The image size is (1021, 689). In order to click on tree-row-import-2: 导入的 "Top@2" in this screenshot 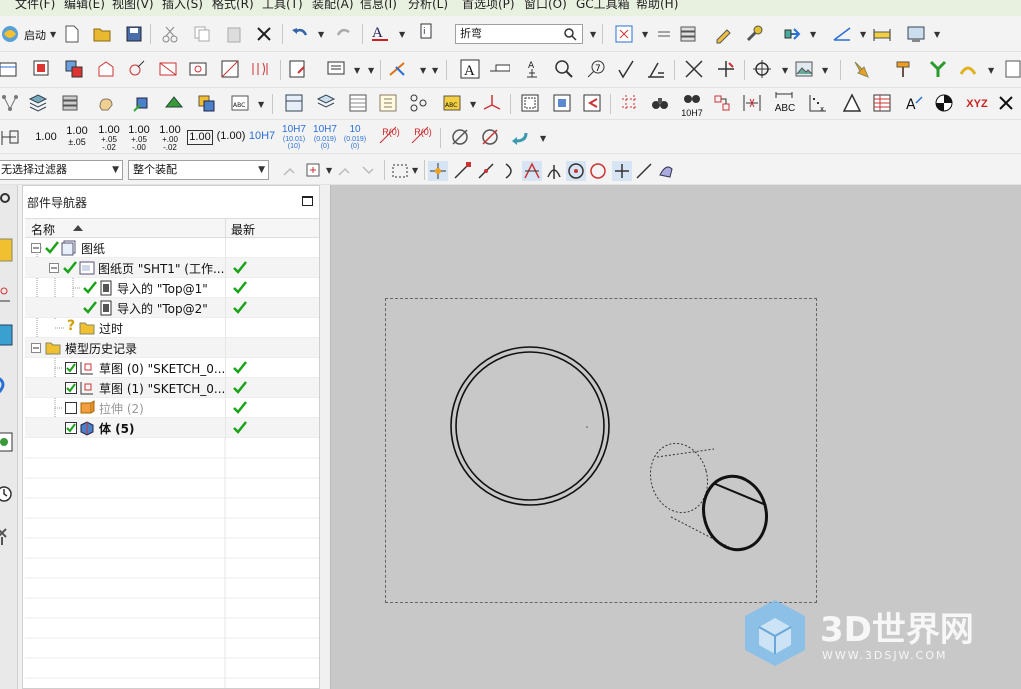, I will do `click(172, 308)`.